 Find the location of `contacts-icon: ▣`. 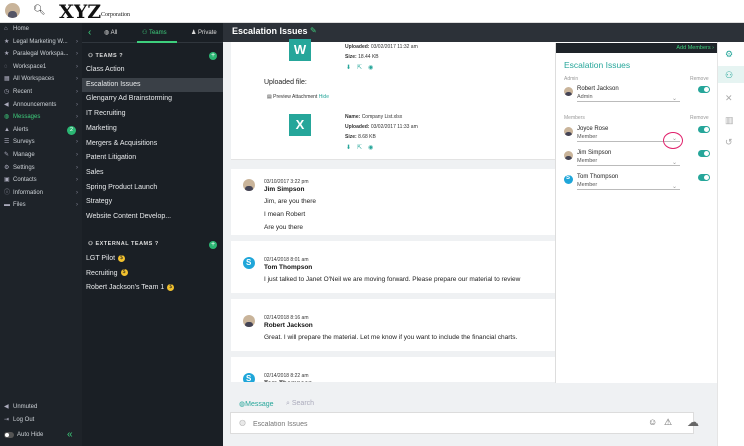

contacts-icon: ▣ is located at coordinates (7, 180).